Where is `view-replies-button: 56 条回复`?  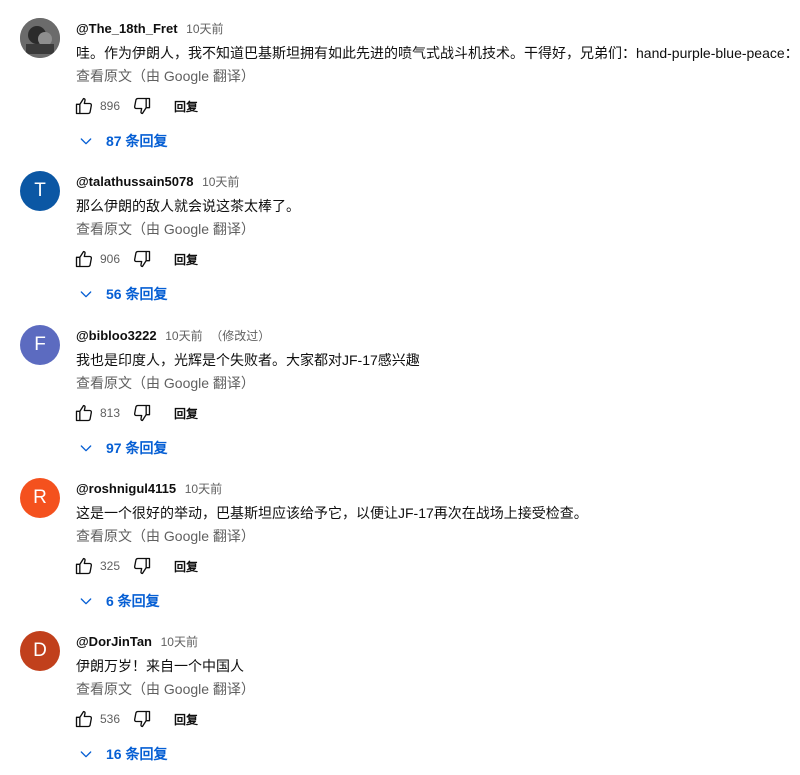
view-replies-button: 56 条回复 is located at coordinates (122, 294).